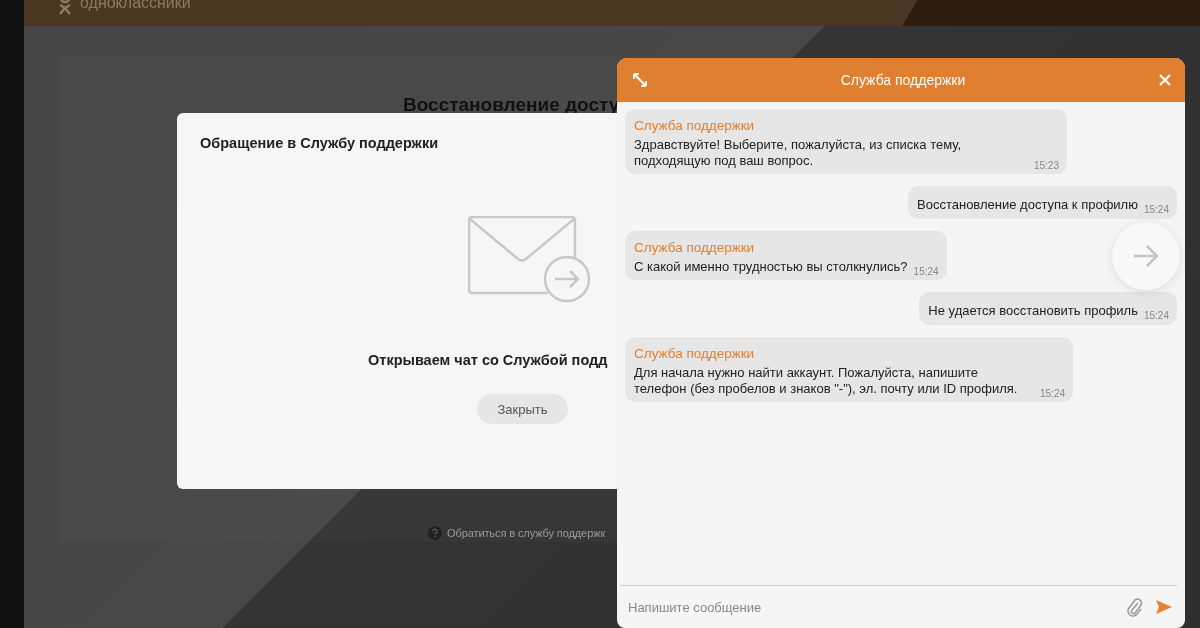  What do you see at coordinates (1146, 256) in the screenshot?
I see `arrow-right-icon` at bounding box center [1146, 256].